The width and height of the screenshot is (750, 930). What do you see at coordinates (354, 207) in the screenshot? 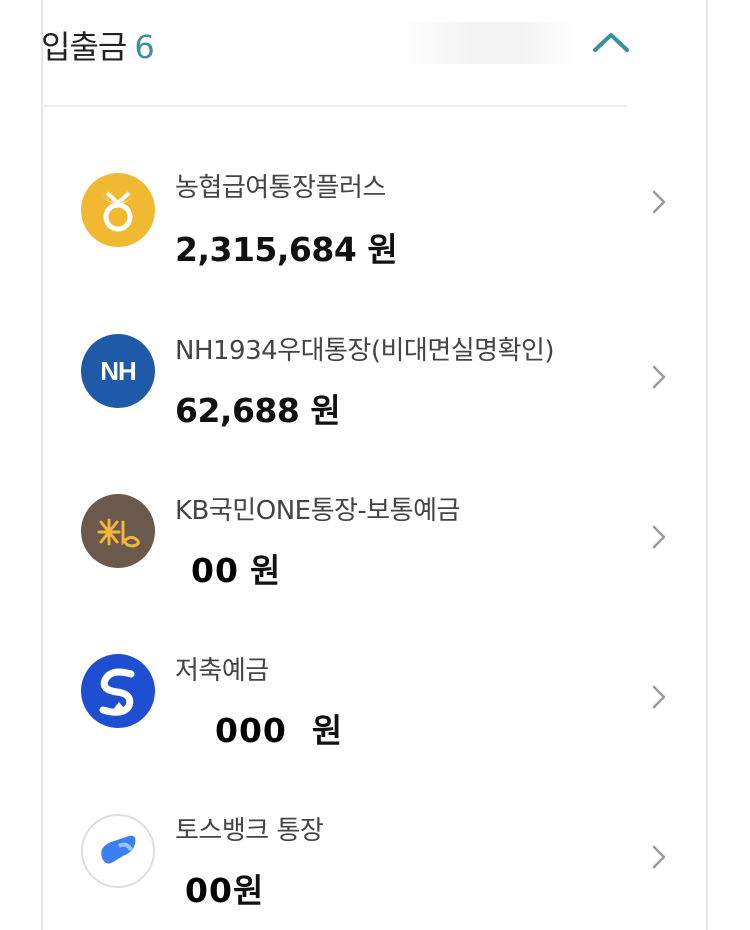
I see `account-item-nh-salary: 농협급여통장플러스 2,315,684 원` at bounding box center [354, 207].